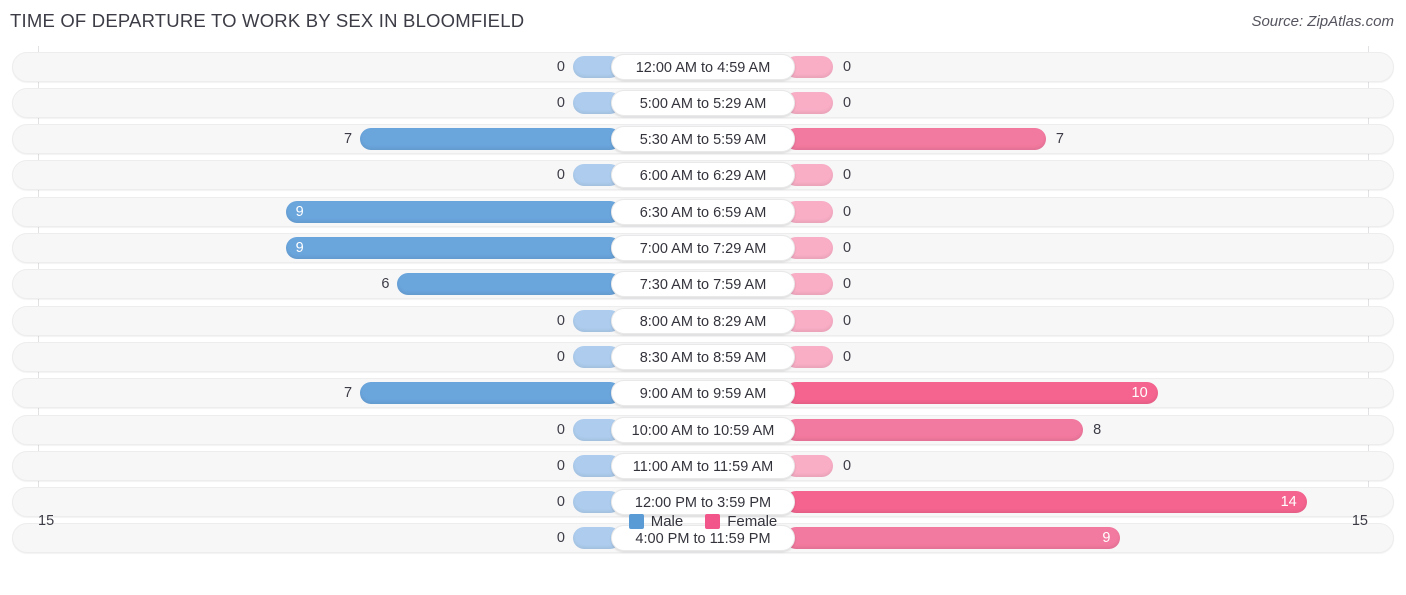  Describe the element at coordinates (703, 521) in the screenshot. I see `chart-legend: Male Female` at that location.